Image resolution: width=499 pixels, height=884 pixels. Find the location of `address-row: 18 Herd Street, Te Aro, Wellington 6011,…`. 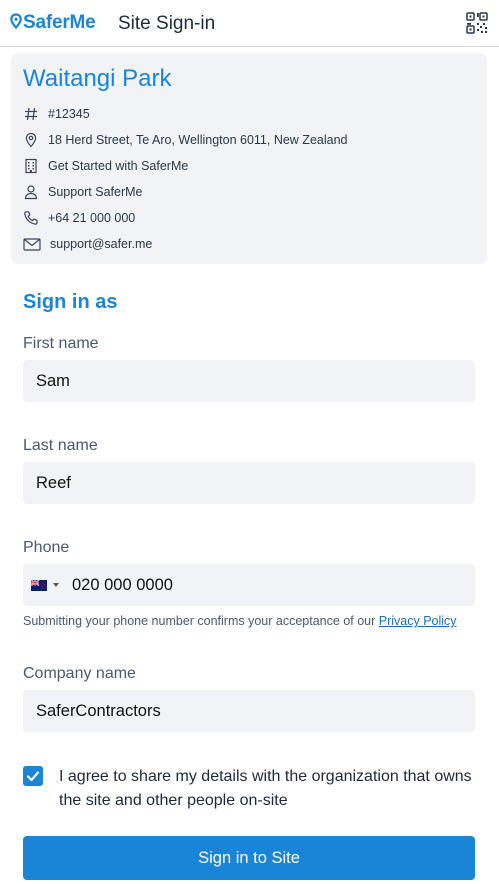

address-row: 18 Herd Street, Te Aro, Wellington 6011,… is located at coordinates (185, 140).